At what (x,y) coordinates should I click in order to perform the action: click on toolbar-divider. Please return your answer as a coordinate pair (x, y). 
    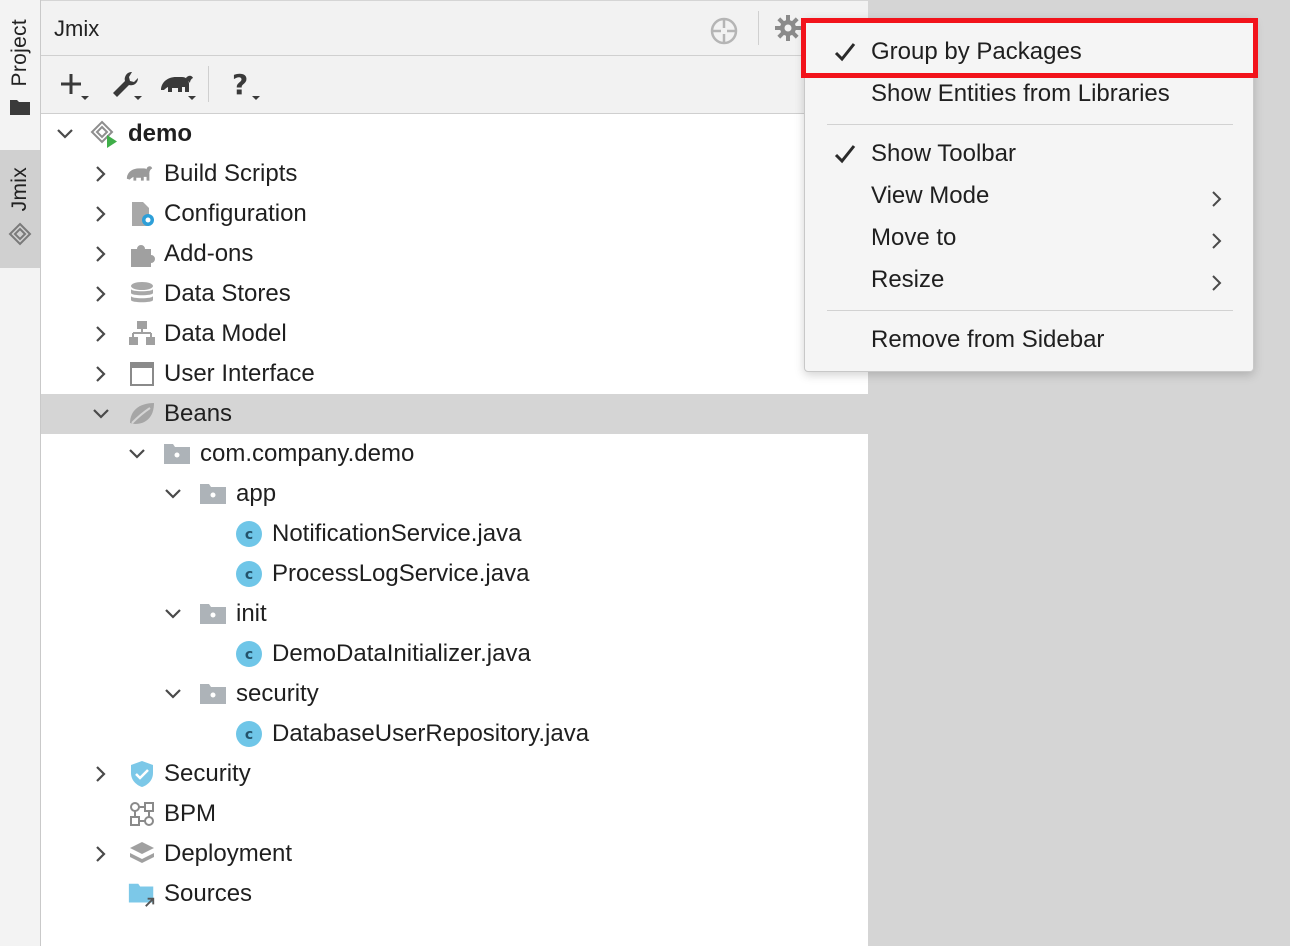
    Looking at the image, I should click on (208, 84).